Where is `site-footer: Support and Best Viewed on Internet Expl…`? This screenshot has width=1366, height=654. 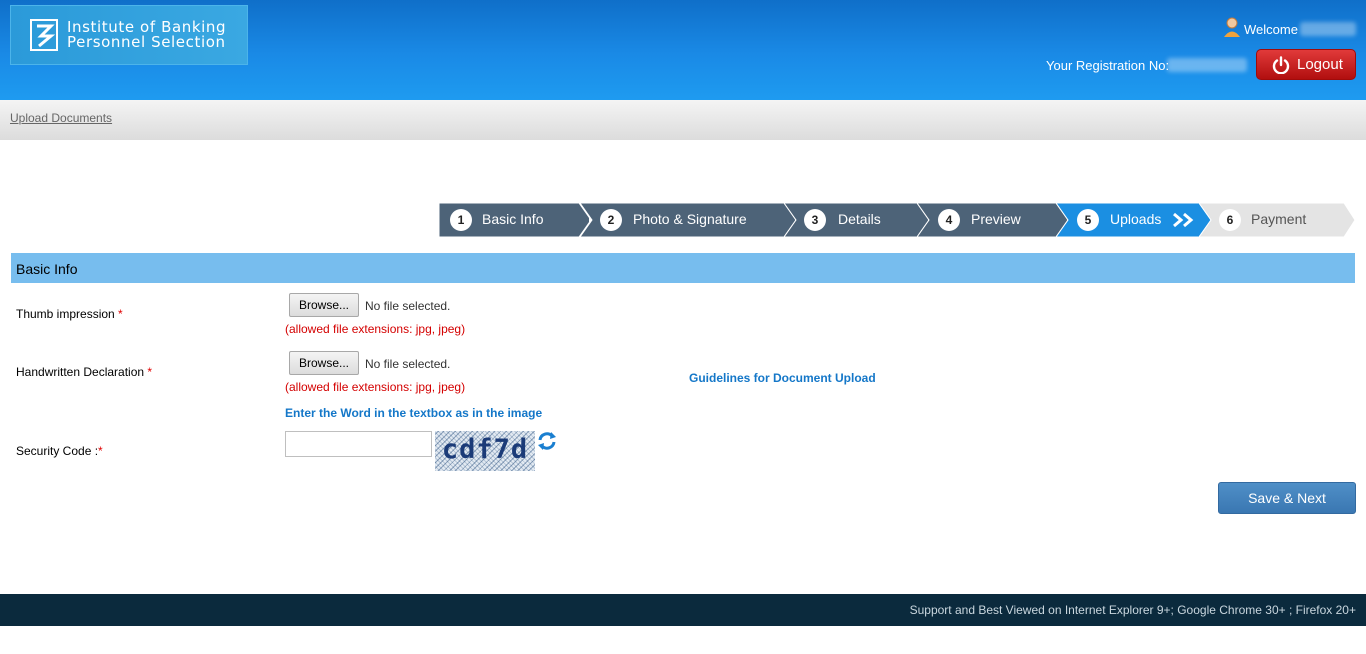
site-footer: Support and Best Viewed on Internet Expl… is located at coordinates (683, 610).